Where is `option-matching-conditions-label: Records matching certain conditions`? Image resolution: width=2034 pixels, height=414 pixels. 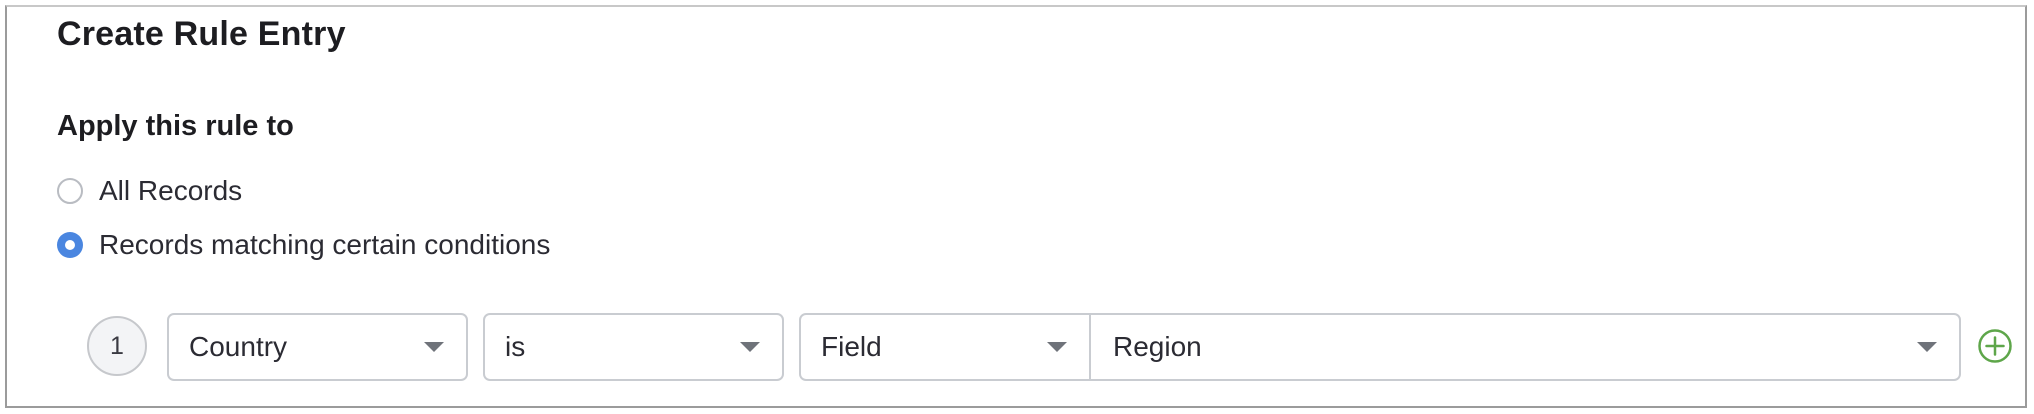 option-matching-conditions-label: Records matching certain conditions is located at coordinates (325, 244).